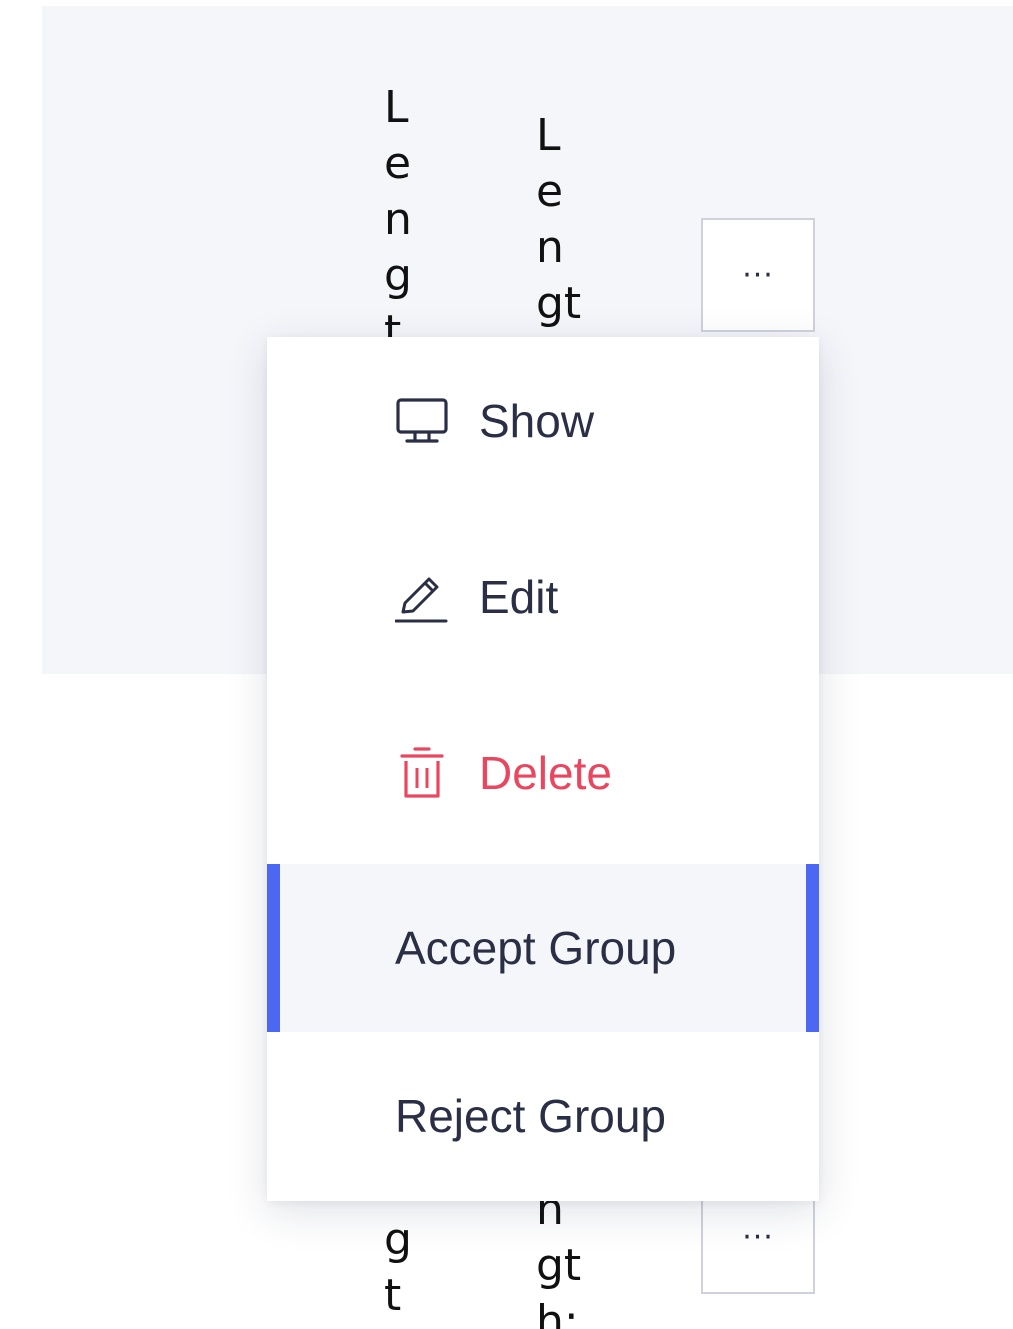 This screenshot has width=1013, height=1329. What do you see at coordinates (545, 773) in the screenshot?
I see `menu-item-delete-label: Delete` at bounding box center [545, 773].